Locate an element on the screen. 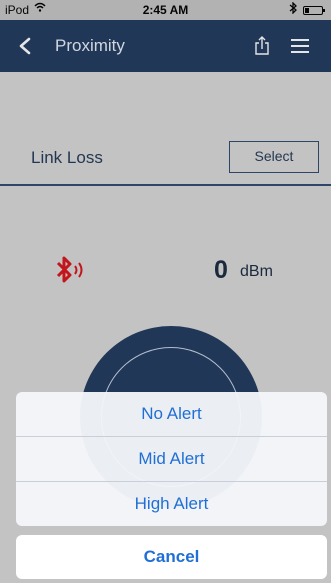 The width and height of the screenshot is (331, 583). cancel-button: Cancel is located at coordinates (171, 557).